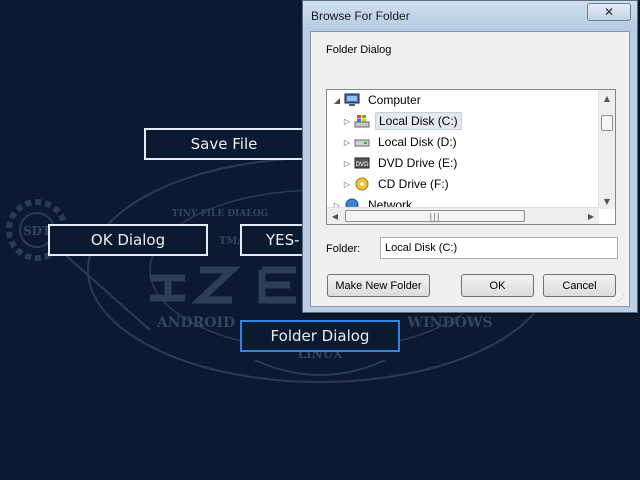 The height and width of the screenshot is (480, 640). Describe the element at coordinates (128, 240) in the screenshot. I see `ok-dialog-button: OK Dialog` at that location.